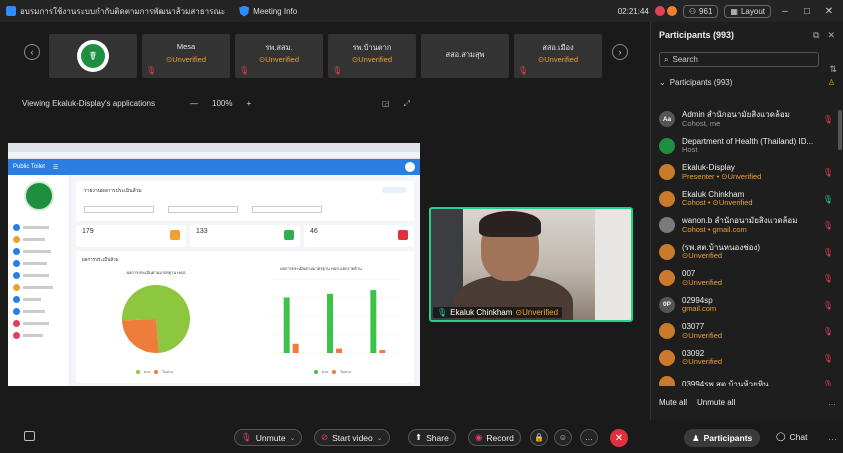 The width and height of the screenshot is (843, 453). I want to click on strip-prev-button: ‹, so click(32, 52).